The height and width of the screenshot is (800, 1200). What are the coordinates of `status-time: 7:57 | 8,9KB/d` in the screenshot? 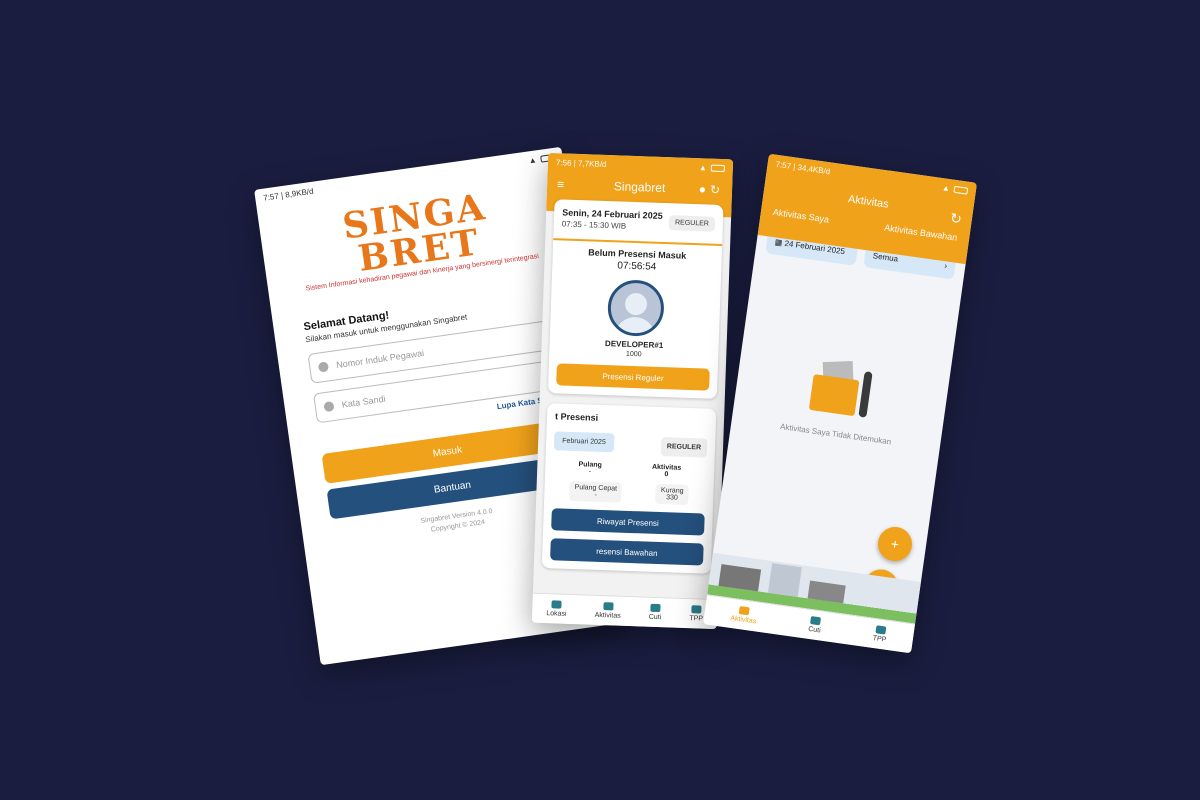 It's located at (288, 194).